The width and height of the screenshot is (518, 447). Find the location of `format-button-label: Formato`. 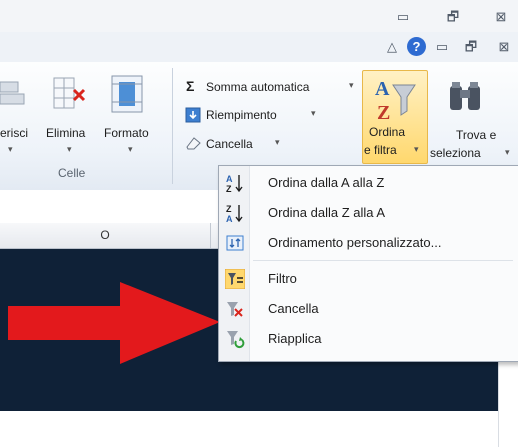

format-button-label: Formato is located at coordinates (126, 133).